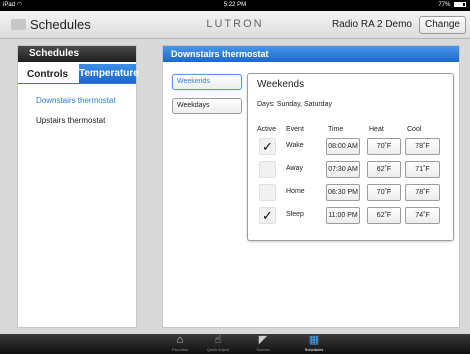  I want to click on status-bar: iPad ◠ 5:22 PM 77%, so click(235, 5).